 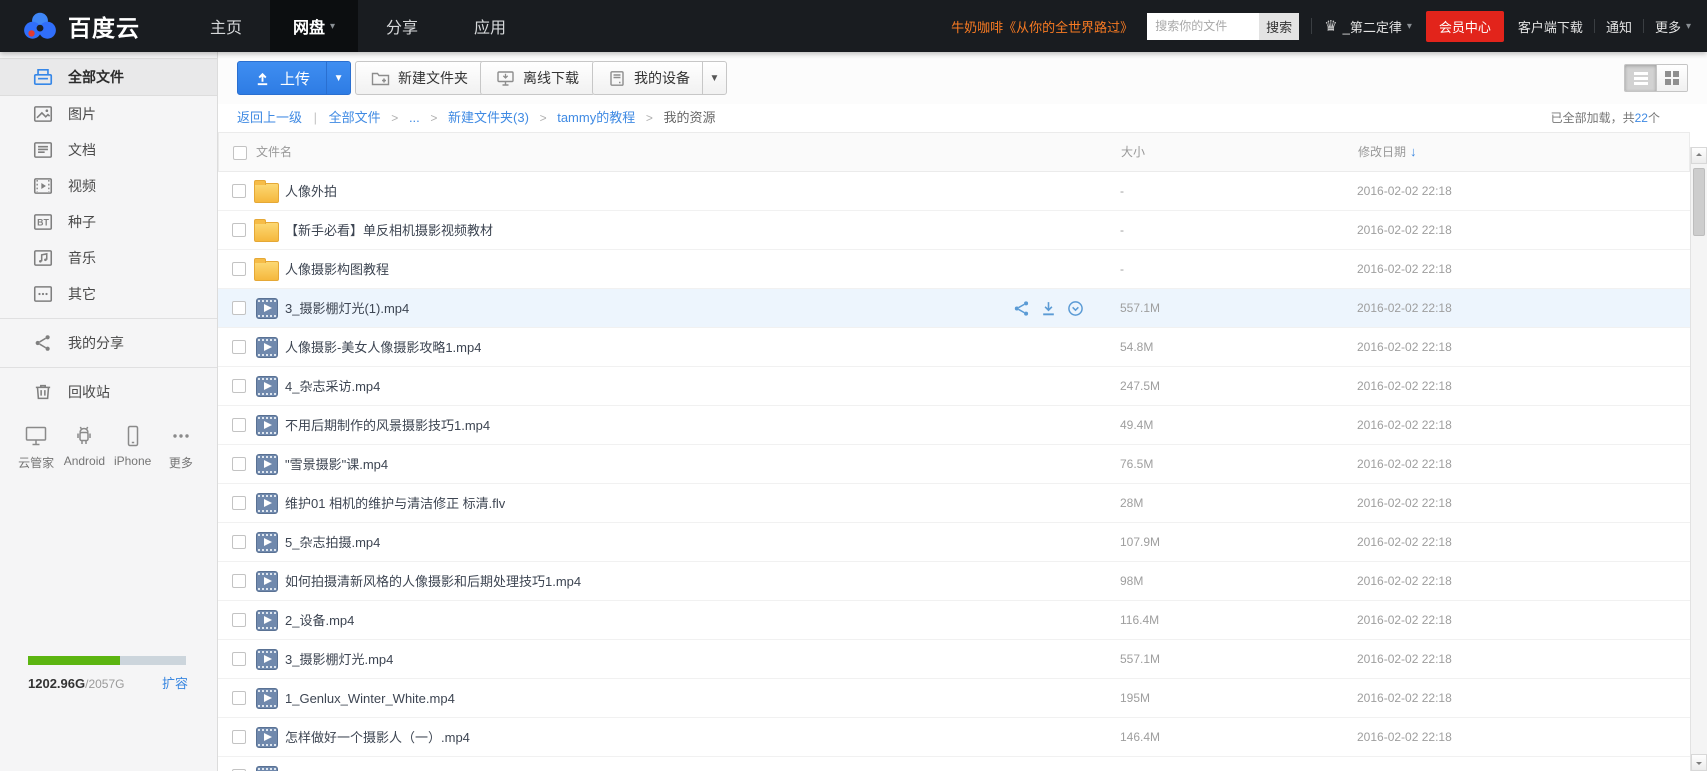 What do you see at coordinates (108, 343) in the screenshot?
I see `sidebar-item-my-shares: 我的分享` at bounding box center [108, 343].